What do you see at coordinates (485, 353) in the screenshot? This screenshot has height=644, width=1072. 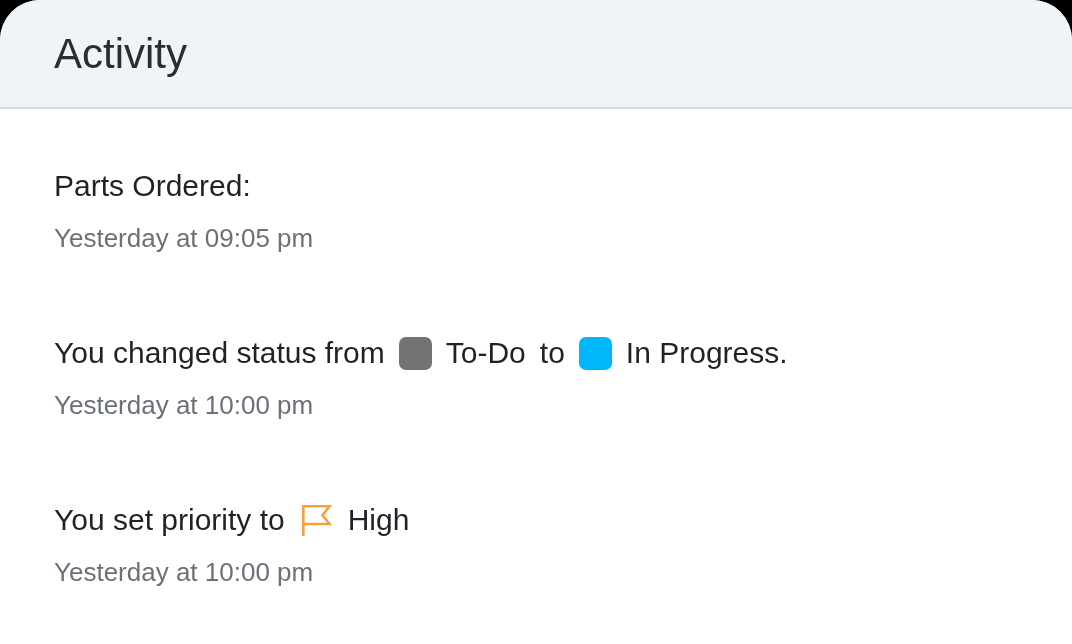 I see `status-label: To-Do` at bounding box center [485, 353].